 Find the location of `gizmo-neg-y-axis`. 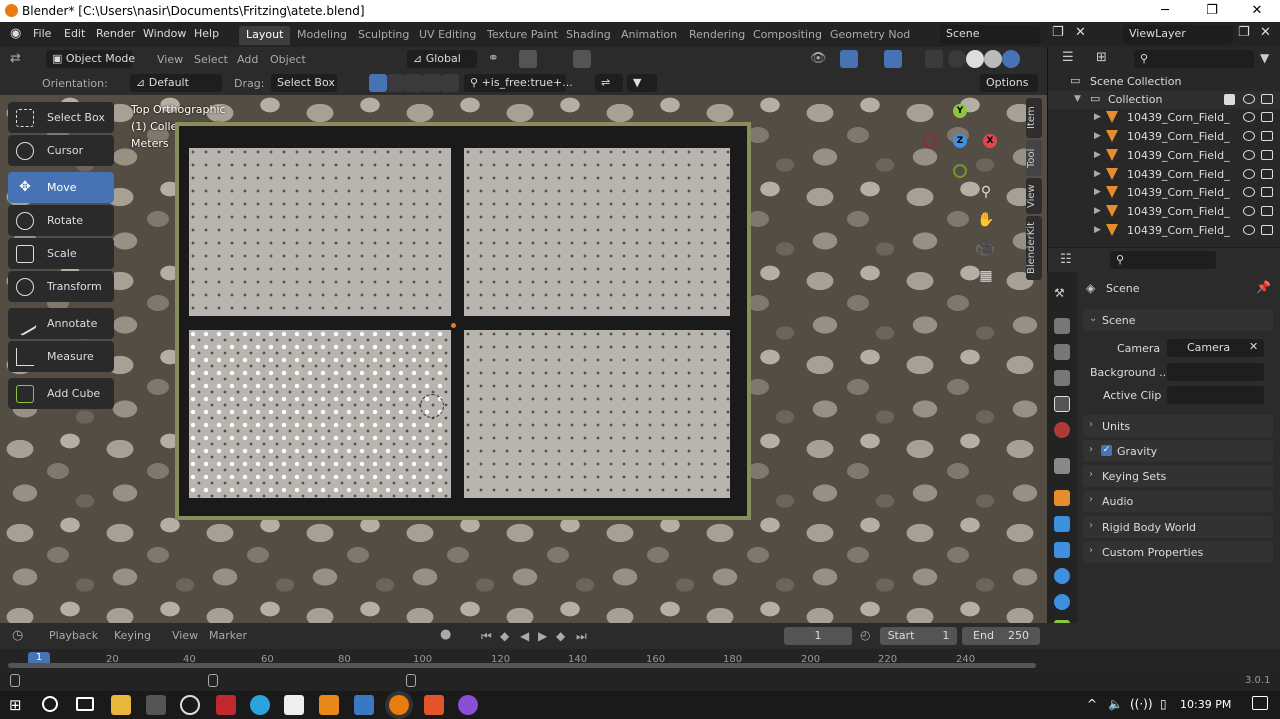

gizmo-neg-y-axis is located at coordinates (960, 171).